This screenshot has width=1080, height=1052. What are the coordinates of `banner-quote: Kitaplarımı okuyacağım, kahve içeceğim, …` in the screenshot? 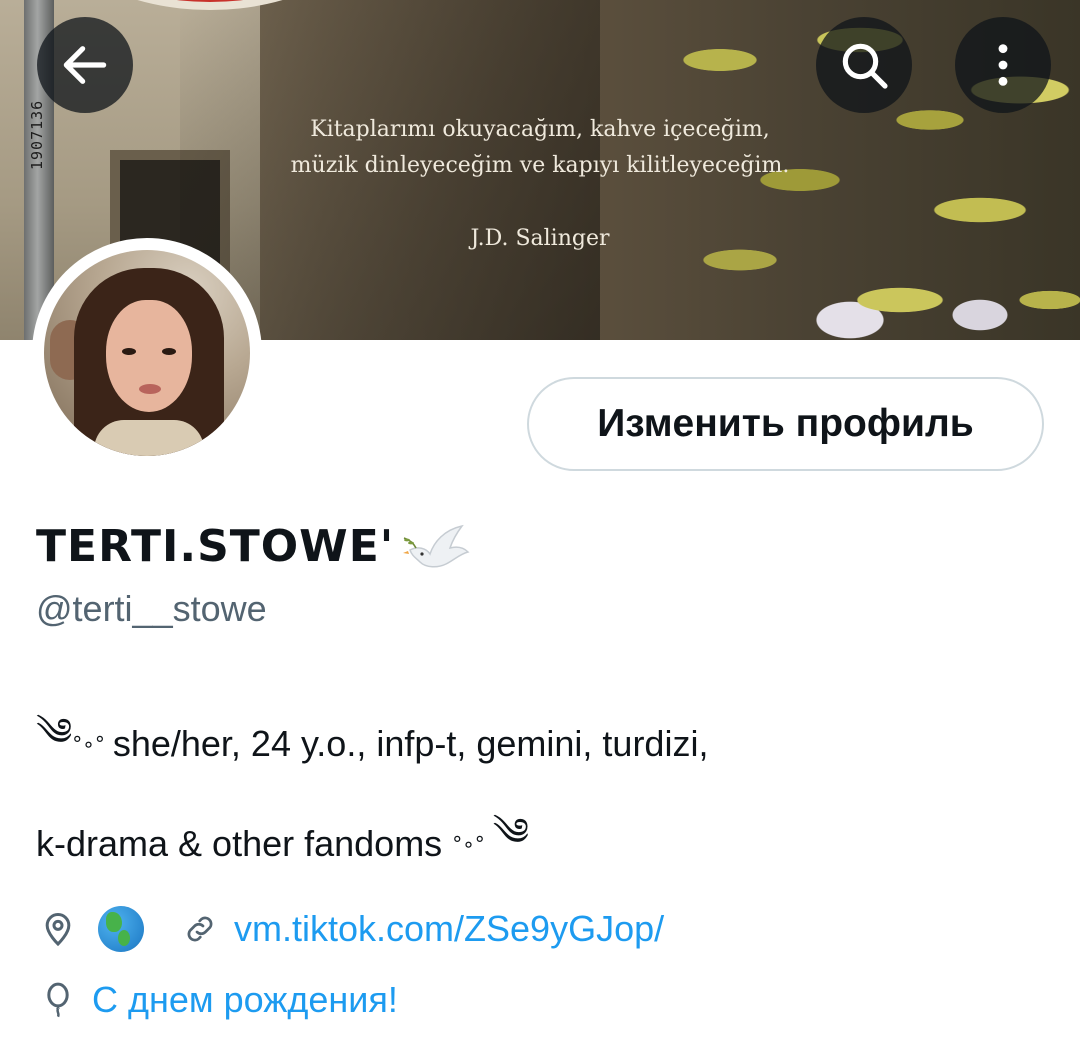 It's located at (540, 148).